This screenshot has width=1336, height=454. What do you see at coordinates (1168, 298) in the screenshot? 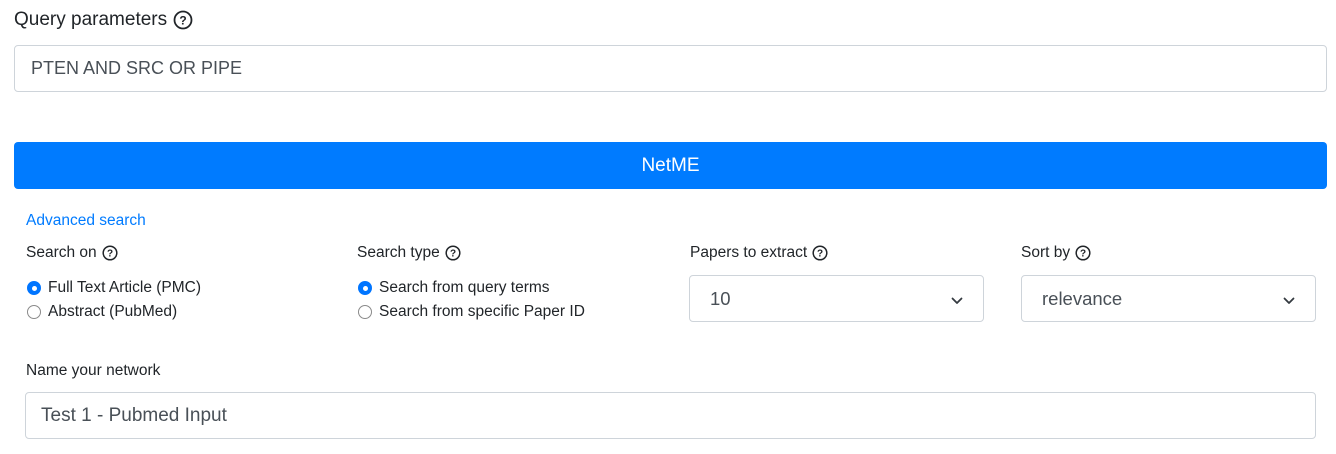
I see `sort-by-select: relevance` at bounding box center [1168, 298].